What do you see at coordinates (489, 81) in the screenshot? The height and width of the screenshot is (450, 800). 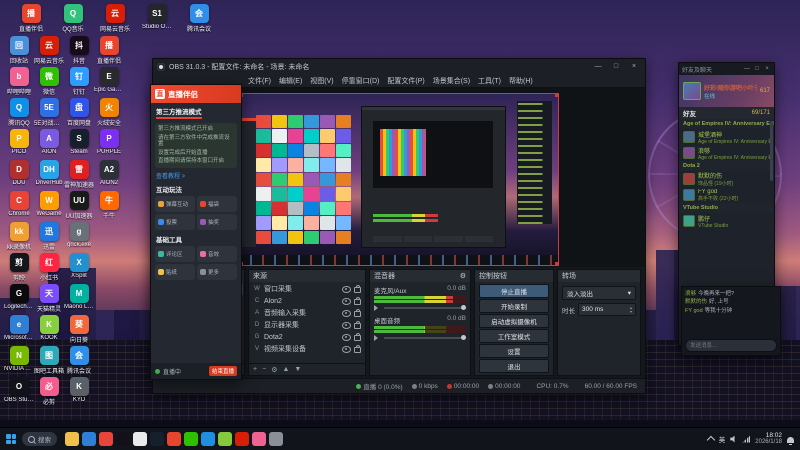 I see `menu-item: 工具(T)` at bounding box center [489, 81].